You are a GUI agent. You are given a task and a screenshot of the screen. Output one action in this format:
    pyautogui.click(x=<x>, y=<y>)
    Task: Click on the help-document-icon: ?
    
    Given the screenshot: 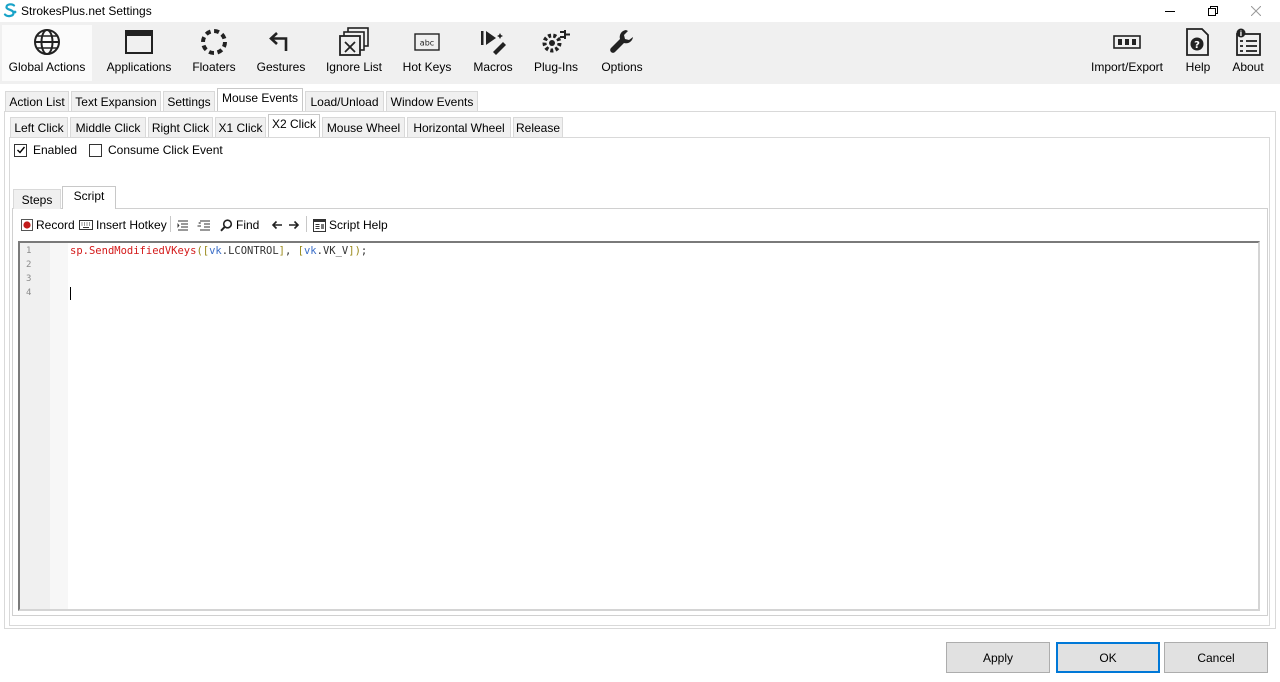 What is the action you would take?
    pyautogui.click(x=1197, y=42)
    